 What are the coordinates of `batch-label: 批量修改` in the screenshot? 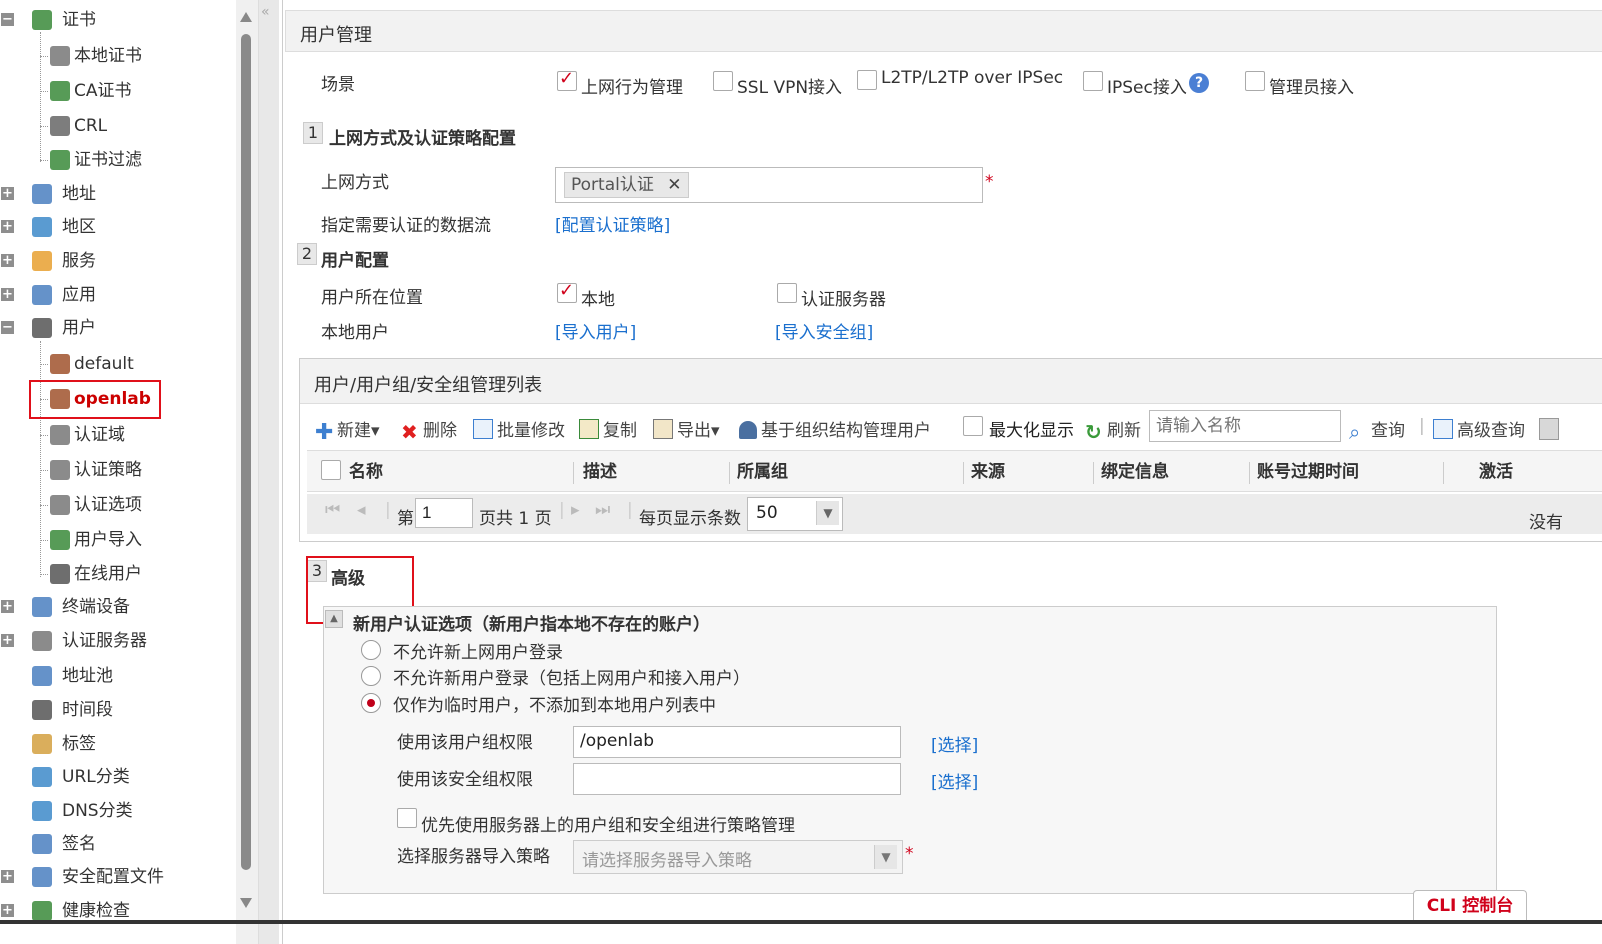 It's located at (531, 431).